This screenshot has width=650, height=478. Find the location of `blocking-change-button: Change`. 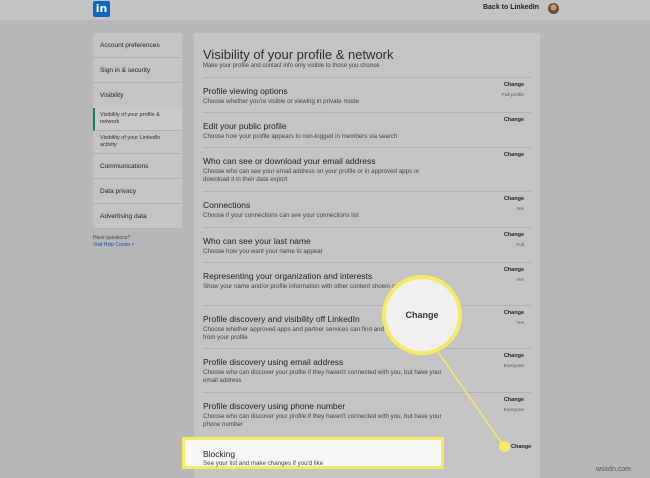

blocking-change-button: Change is located at coordinates (521, 447).